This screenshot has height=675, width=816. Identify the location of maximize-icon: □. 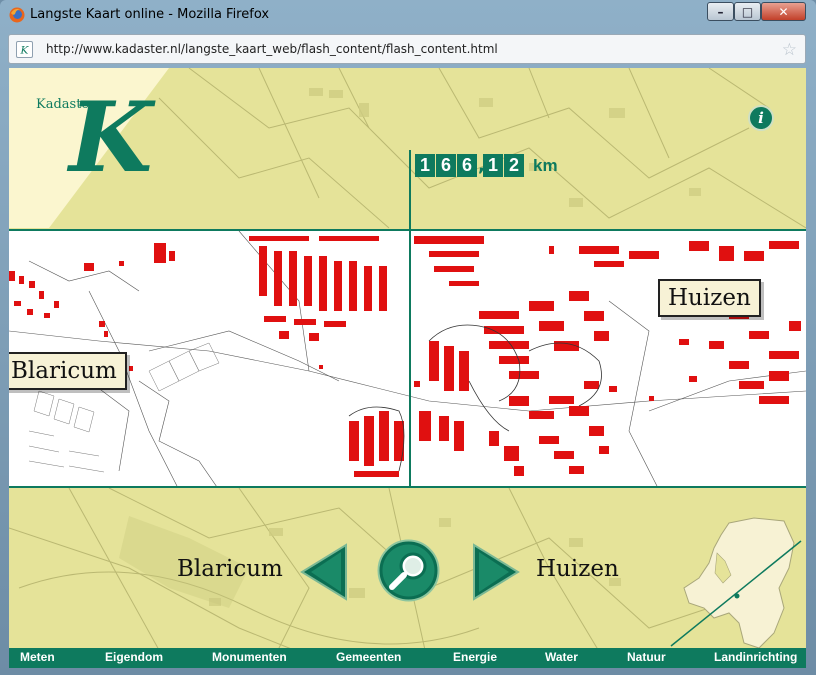
(747, 11).